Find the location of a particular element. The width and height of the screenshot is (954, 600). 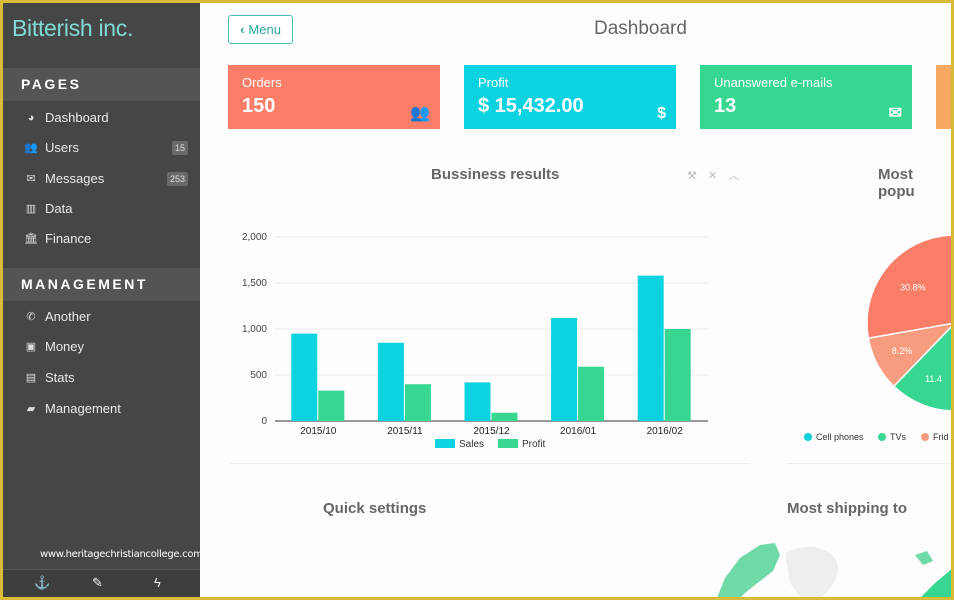

dollar-icon: $ is located at coordinates (661, 113).